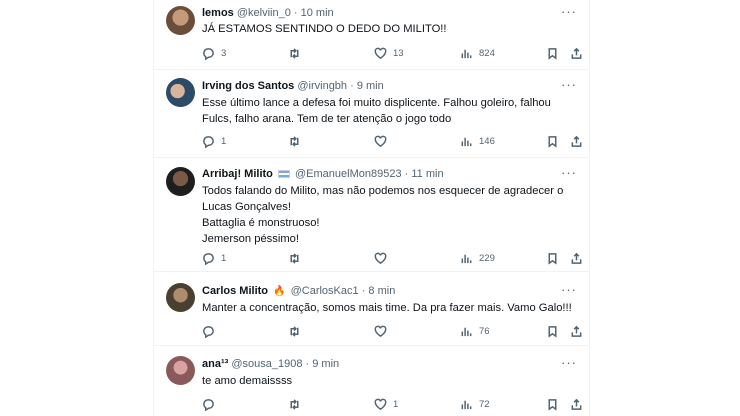  What do you see at coordinates (398, 53) in the screenshot?
I see `like-count: 13` at bounding box center [398, 53].